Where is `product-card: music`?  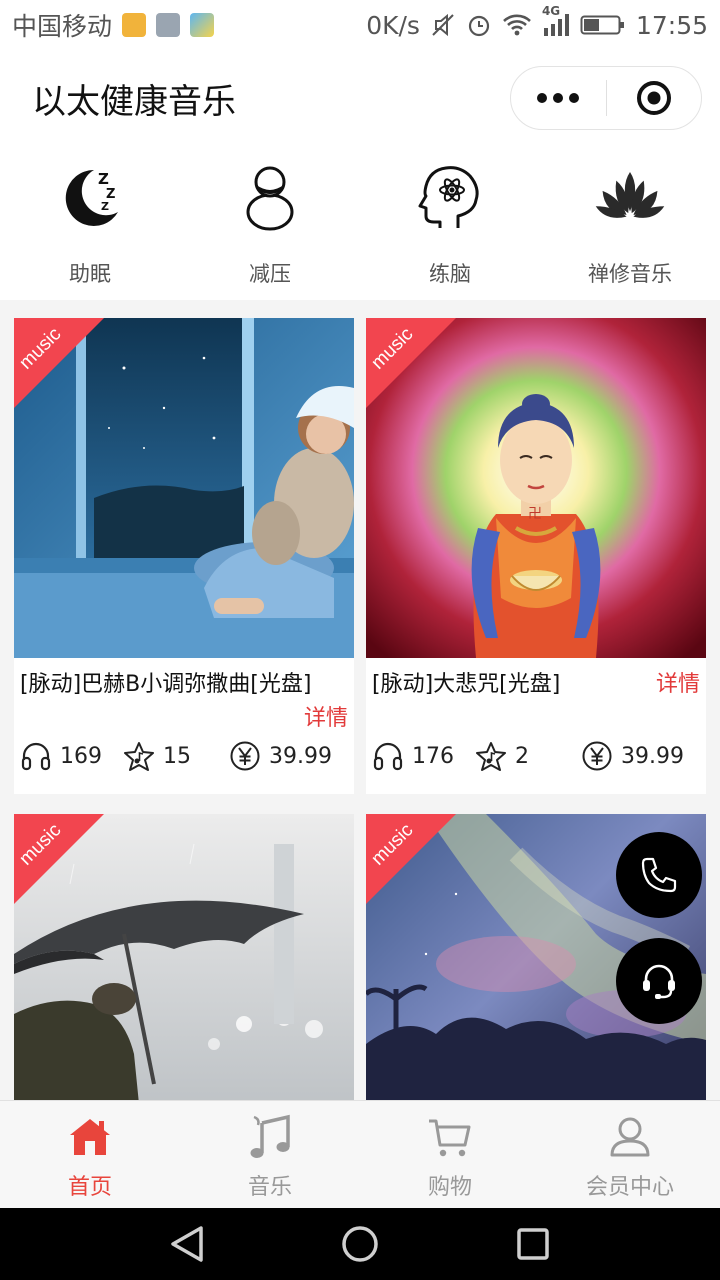 product-card: music is located at coordinates (184, 958).